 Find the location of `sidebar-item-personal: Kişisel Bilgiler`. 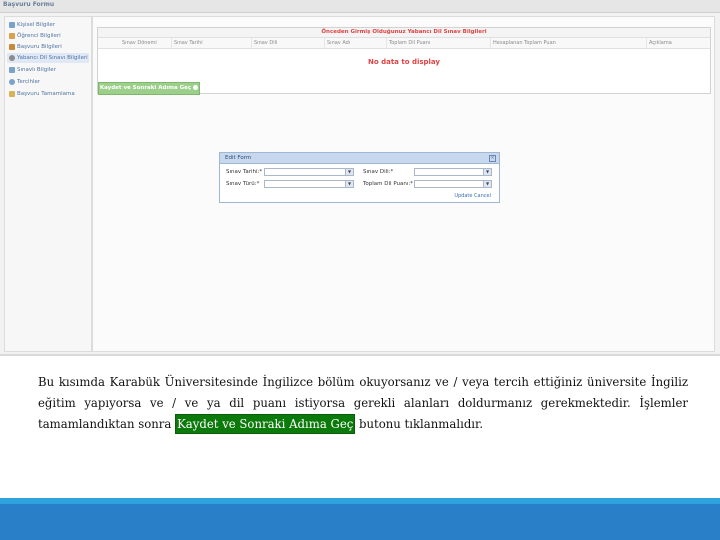

sidebar-item-personal: Kişisel Bilgiler is located at coordinates (48, 25).